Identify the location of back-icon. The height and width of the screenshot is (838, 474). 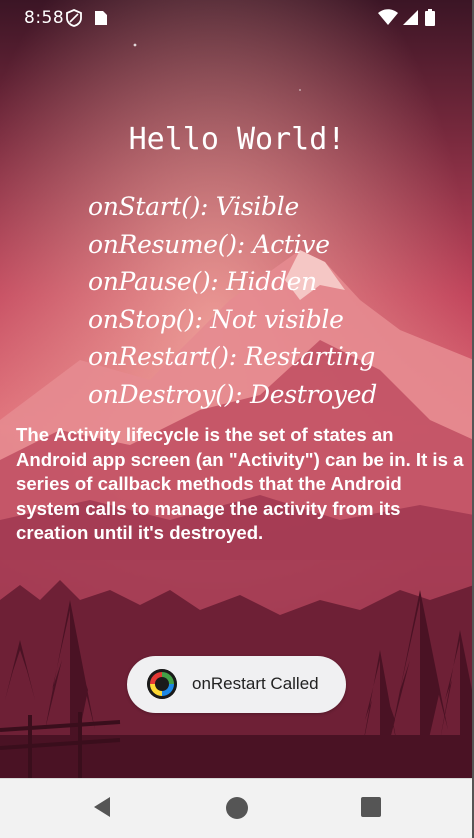
(102, 809).